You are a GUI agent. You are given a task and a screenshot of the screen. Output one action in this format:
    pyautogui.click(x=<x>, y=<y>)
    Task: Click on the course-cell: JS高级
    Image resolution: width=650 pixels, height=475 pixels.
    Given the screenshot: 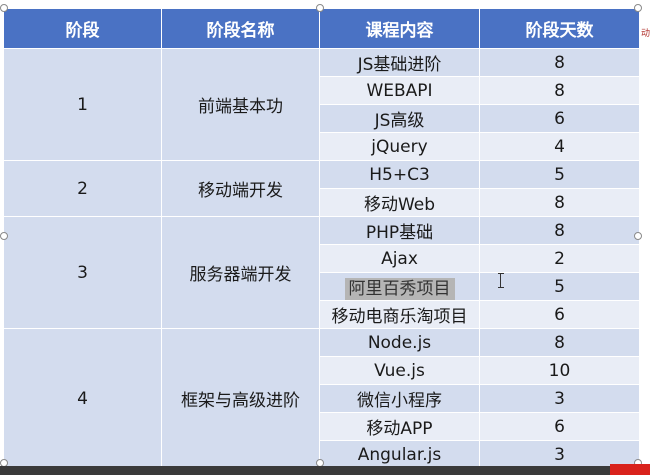 What is the action you would take?
    pyautogui.click(x=399, y=118)
    